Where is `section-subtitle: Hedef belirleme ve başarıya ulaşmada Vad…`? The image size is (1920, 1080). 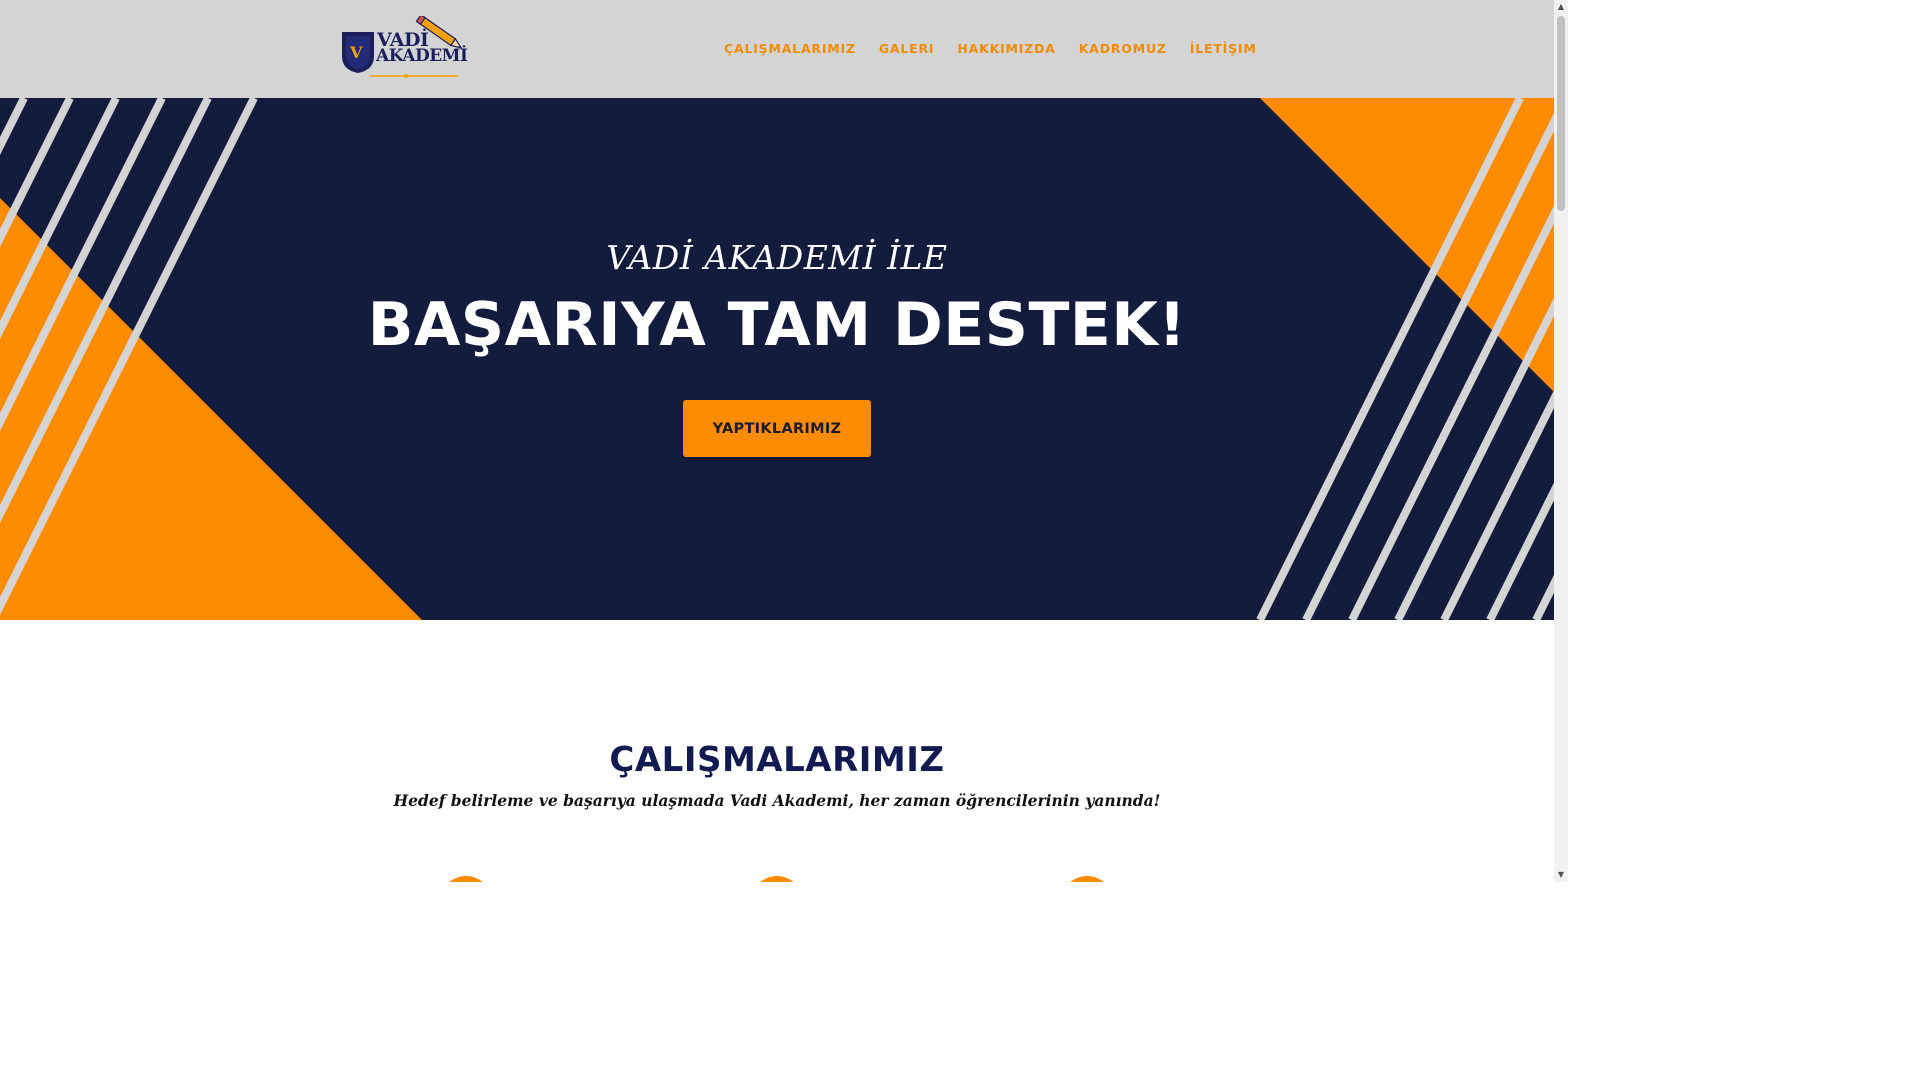
section-subtitle: Hedef belirleme ve başarıya ulaşmada Vad… is located at coordinates (777, 800).